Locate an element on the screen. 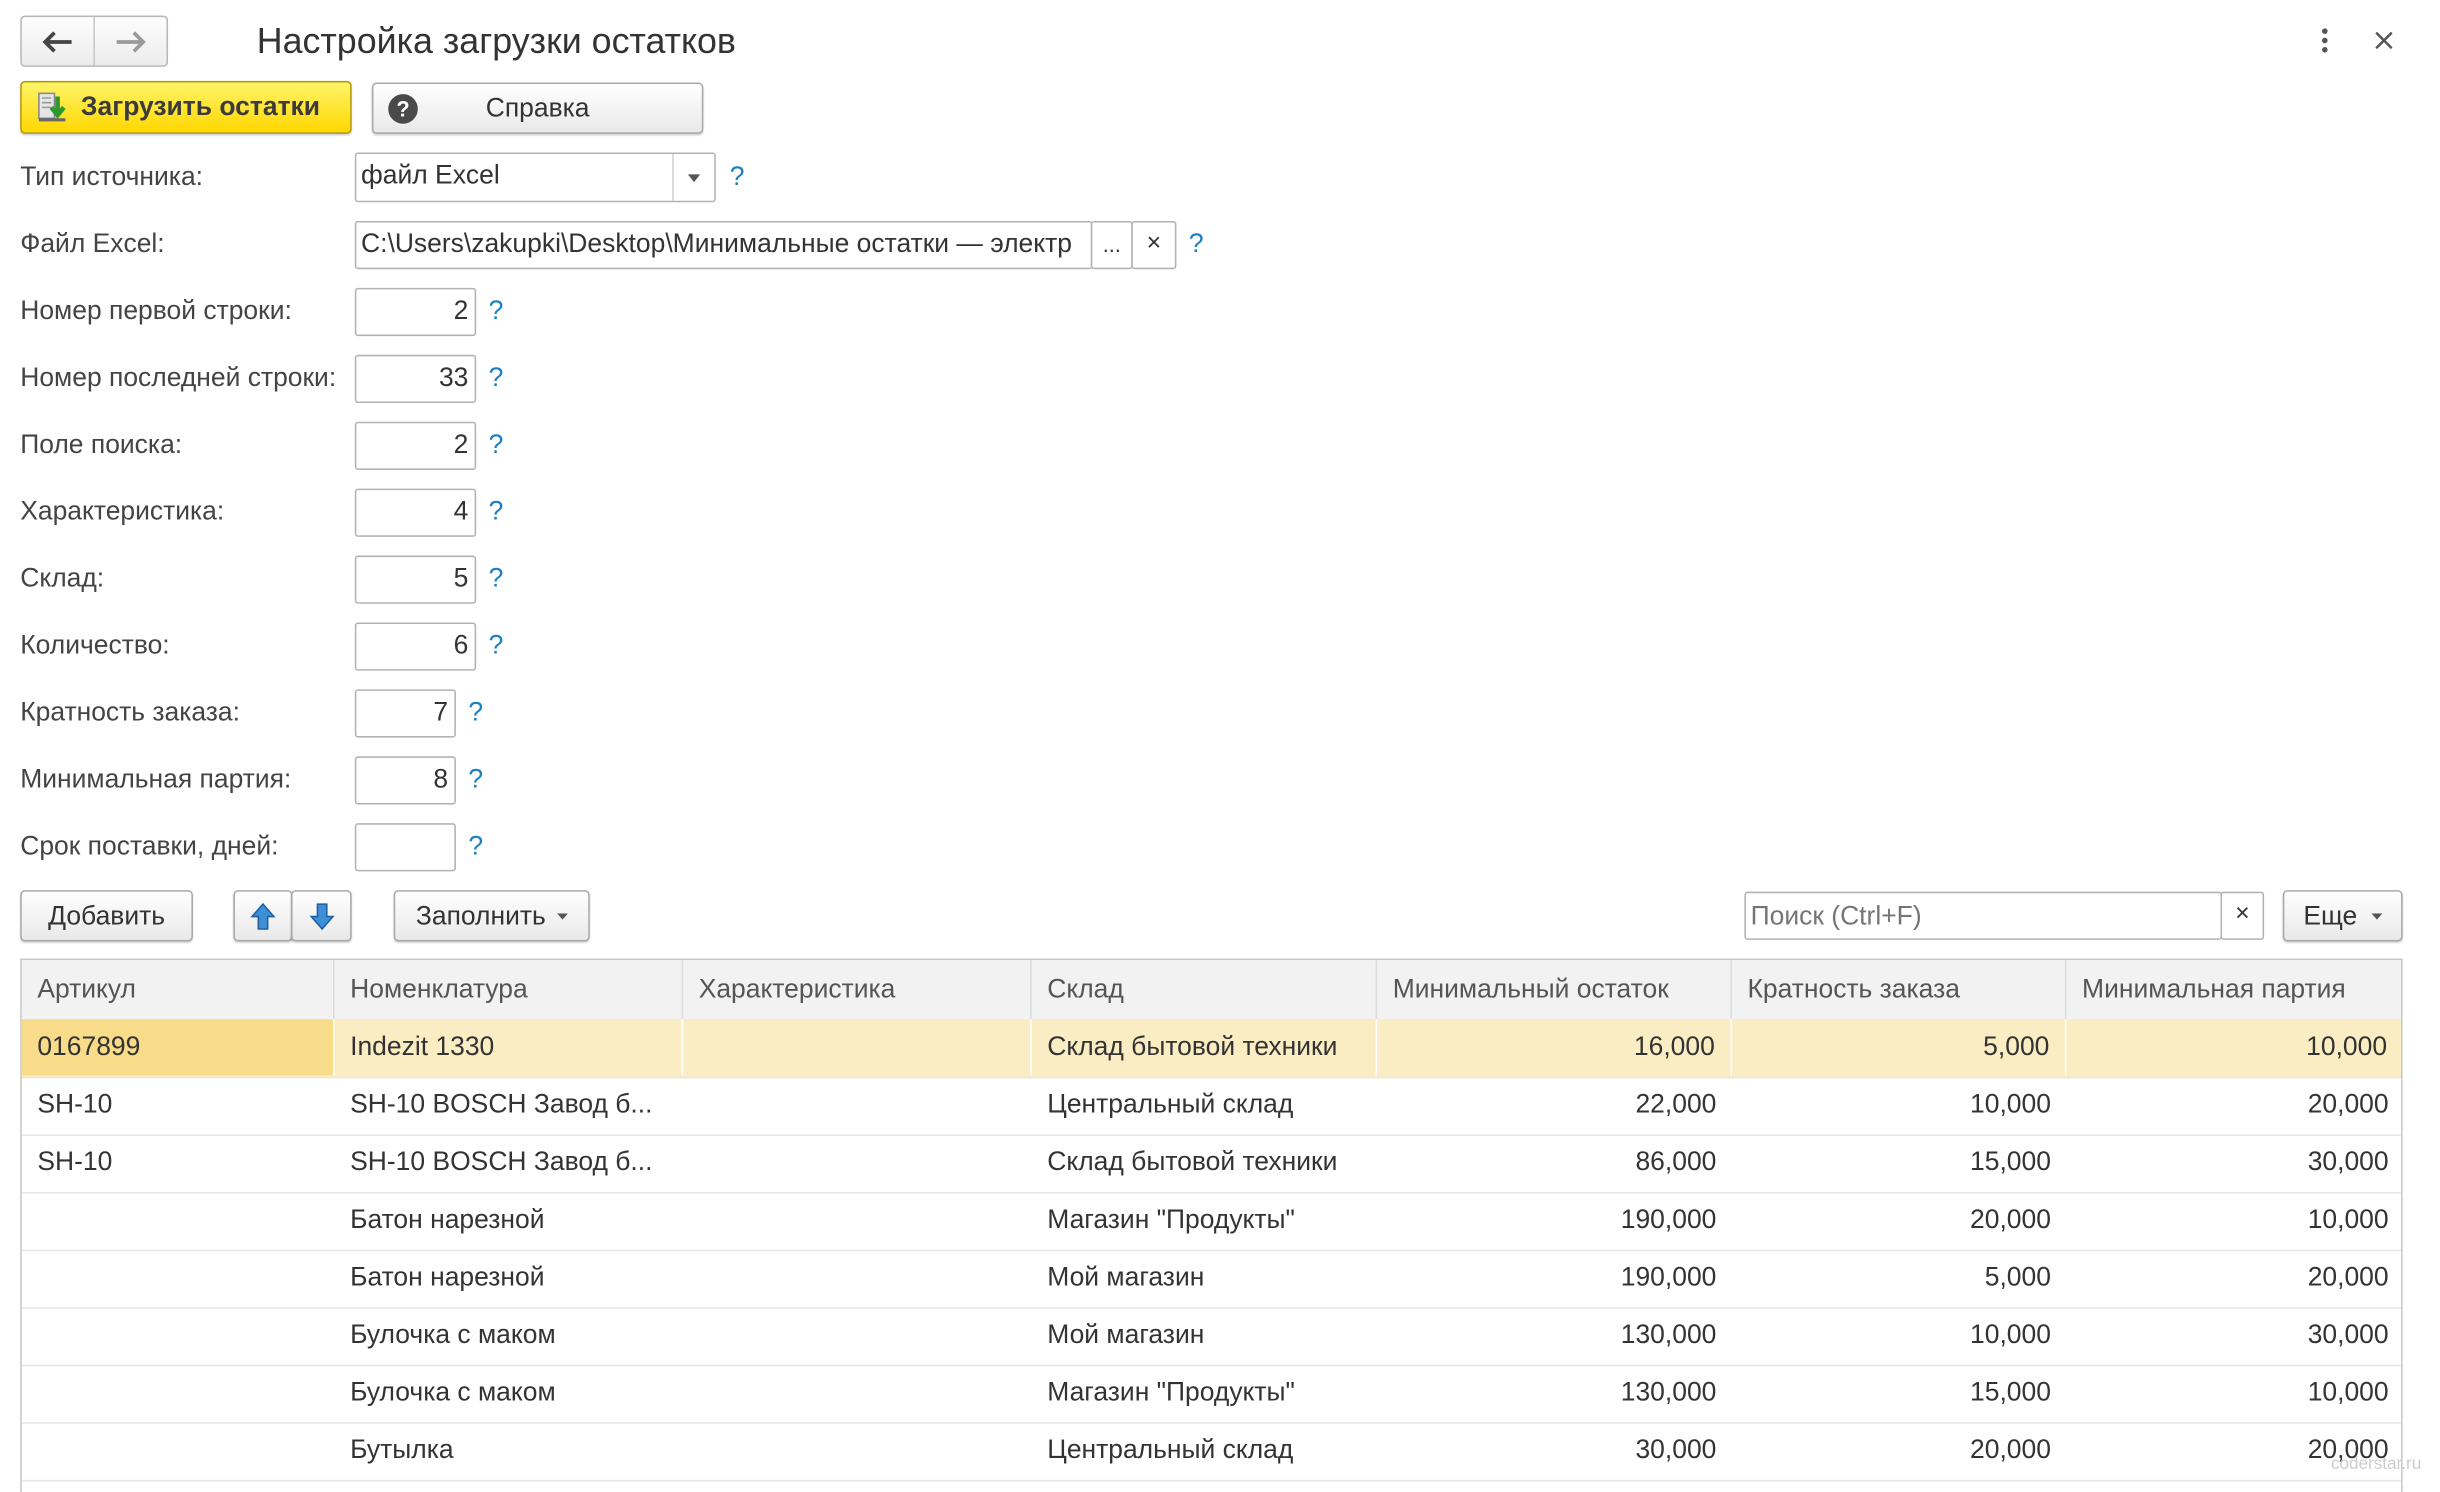 The width and height of the screenshot is (2440, 1492). cell-multiplicity: 15,000 is located at coordinates (2010, 1392).